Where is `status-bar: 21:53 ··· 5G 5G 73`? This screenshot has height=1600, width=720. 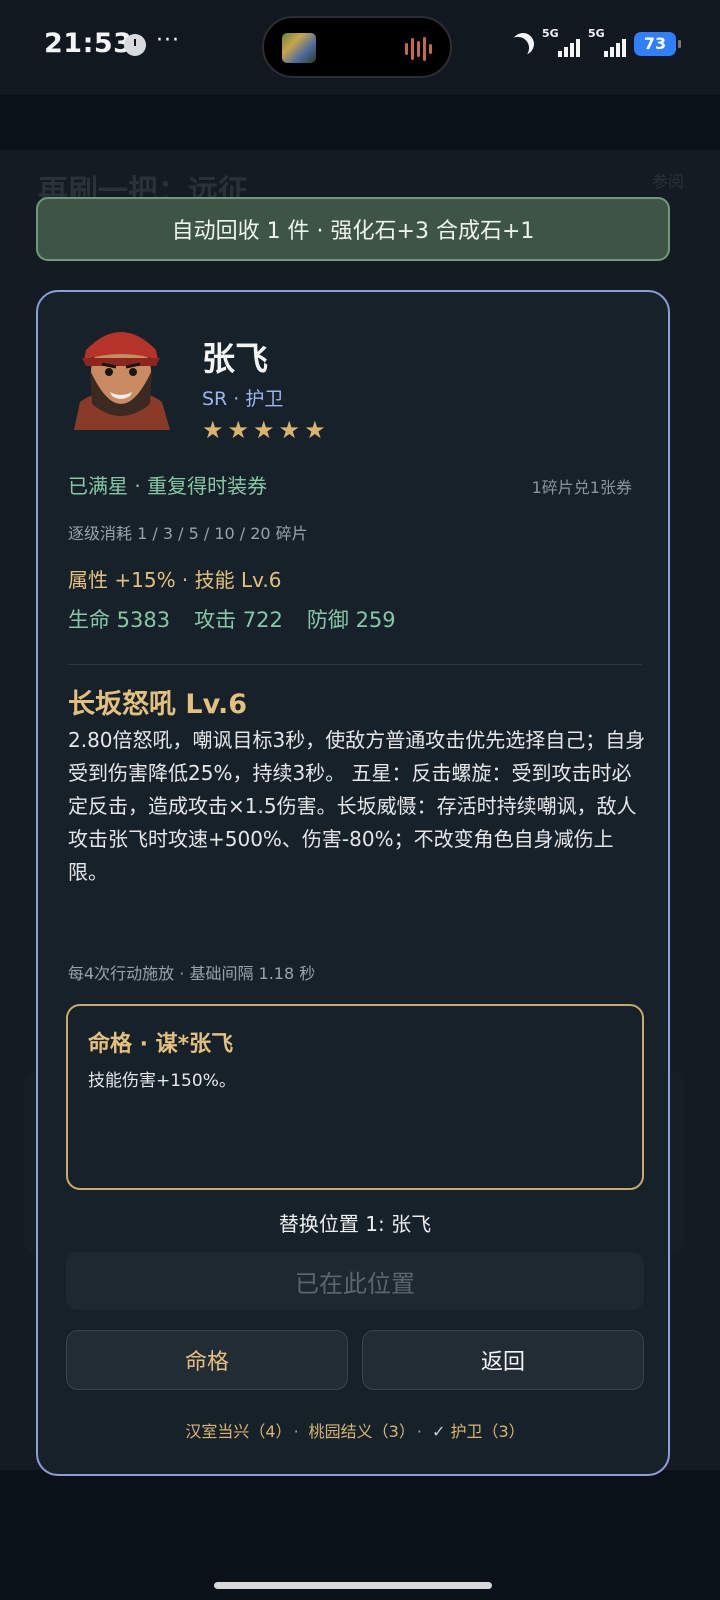
status-bar: 21:53 ··· 5G 5G 73 is located at coordinates (360, 47).